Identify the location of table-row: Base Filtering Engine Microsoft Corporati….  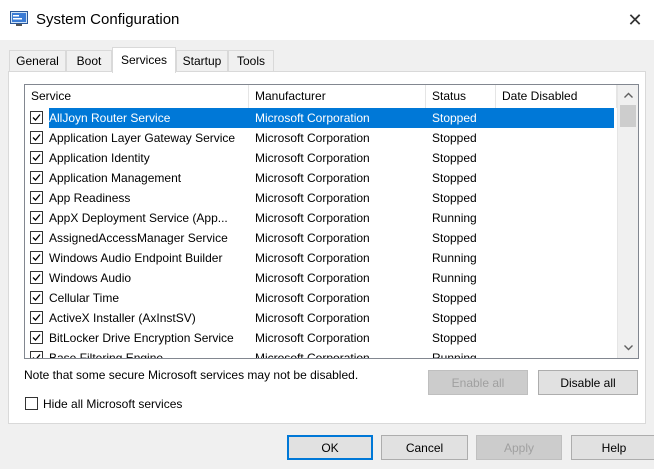
(319, 353).